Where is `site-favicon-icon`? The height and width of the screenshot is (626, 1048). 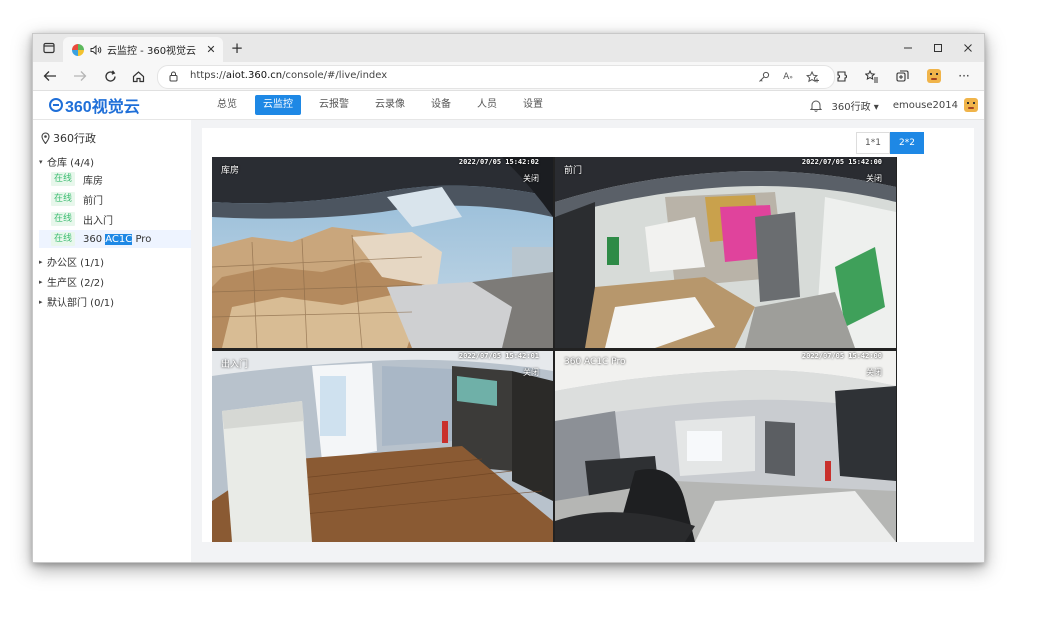 site-favicon-icon is located at coordinates (78, 49).